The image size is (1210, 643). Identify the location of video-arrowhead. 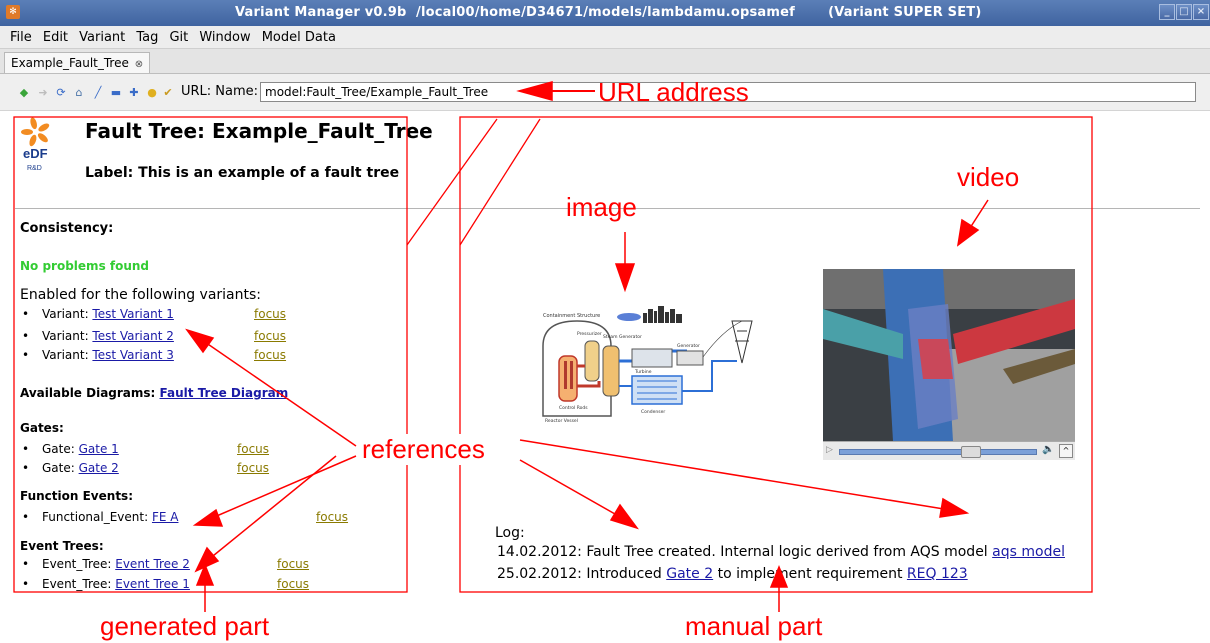
(968, 232).